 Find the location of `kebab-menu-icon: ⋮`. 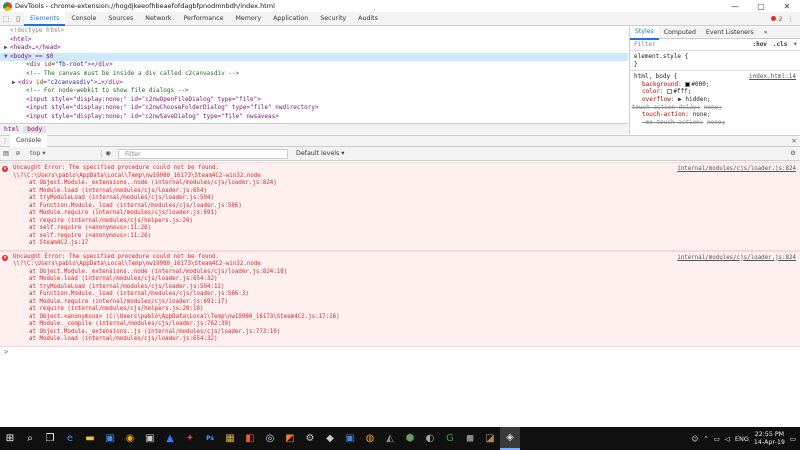

kebab-menu-icon: ⋮ is located at coordinates (791, 19).